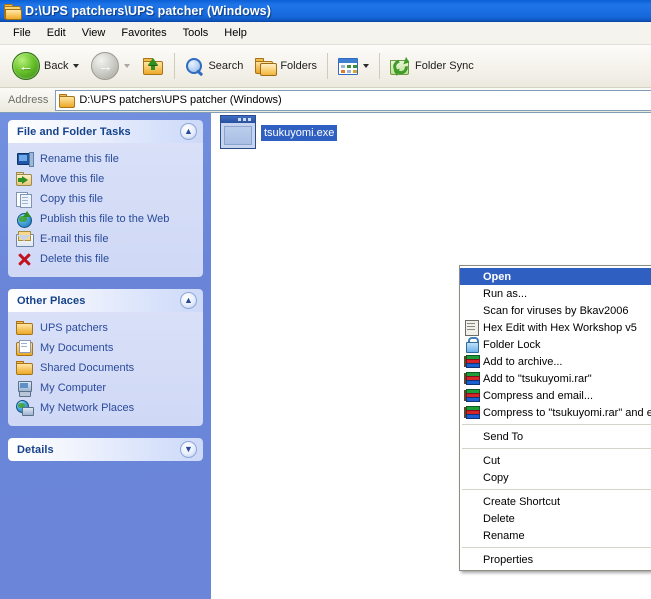  I want to click on context-menu-item-copy: Copy, so click(555, 477).